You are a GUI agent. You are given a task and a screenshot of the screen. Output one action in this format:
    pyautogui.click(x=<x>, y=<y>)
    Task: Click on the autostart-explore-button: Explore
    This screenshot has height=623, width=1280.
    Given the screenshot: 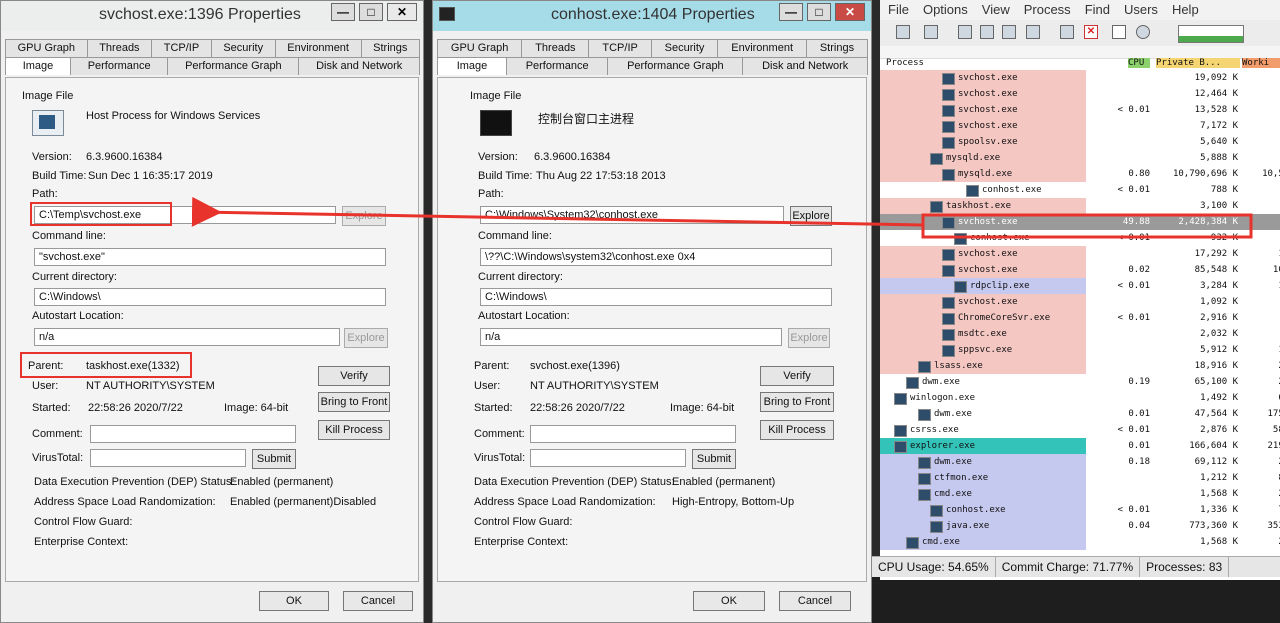 What is the action you would take?
    pyautogui.click(x=809, y=338)
    